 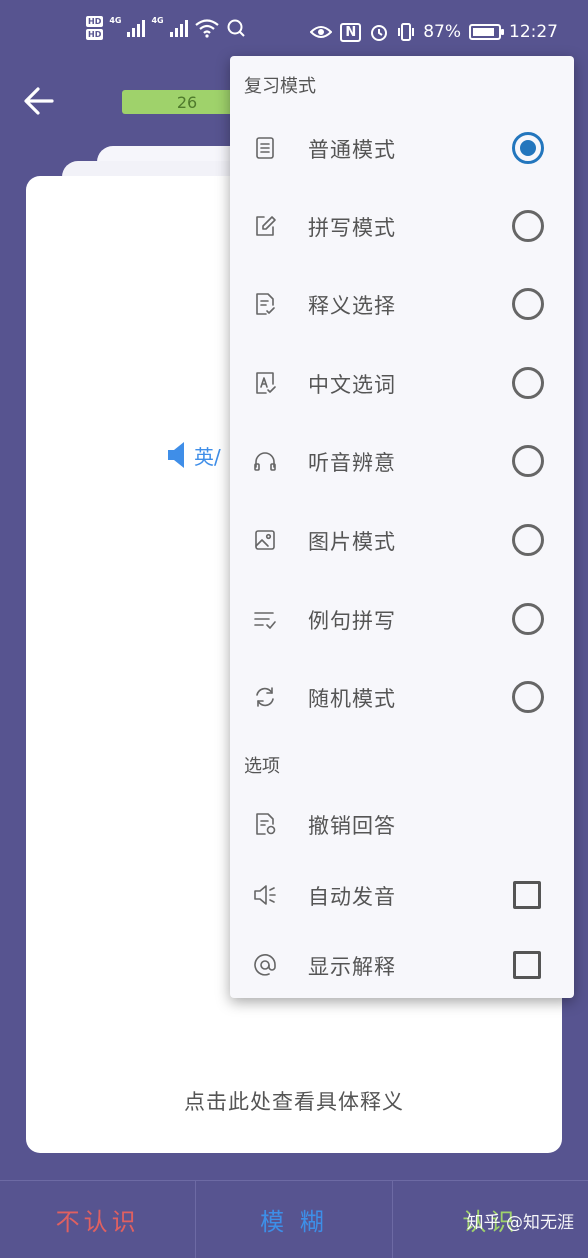 I want to click on radio-sentence-spelling, so click(x=528, y=619).